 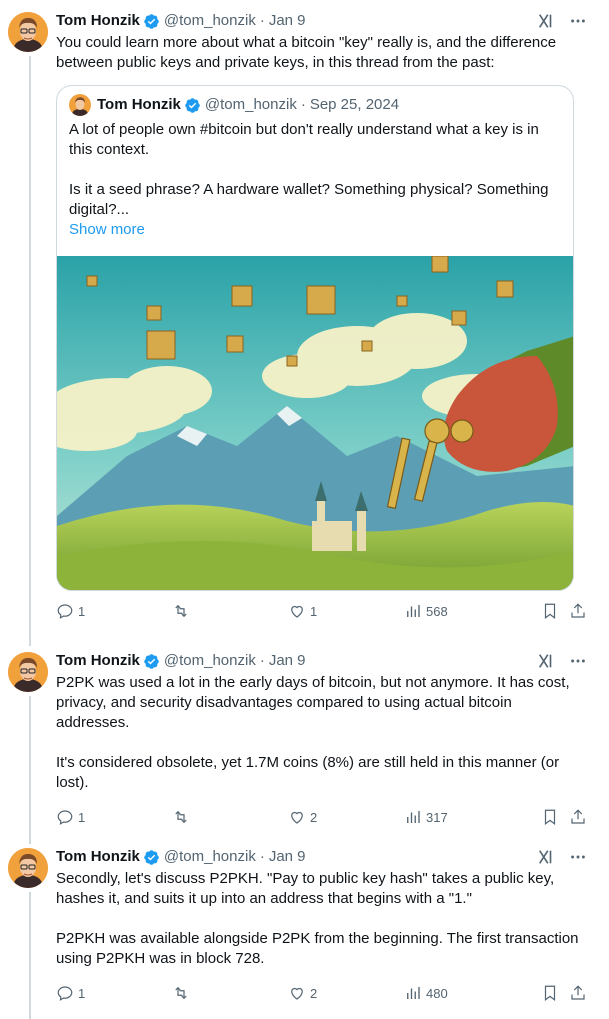 I want to click on quote-avatar, so click(x=80, y=105).